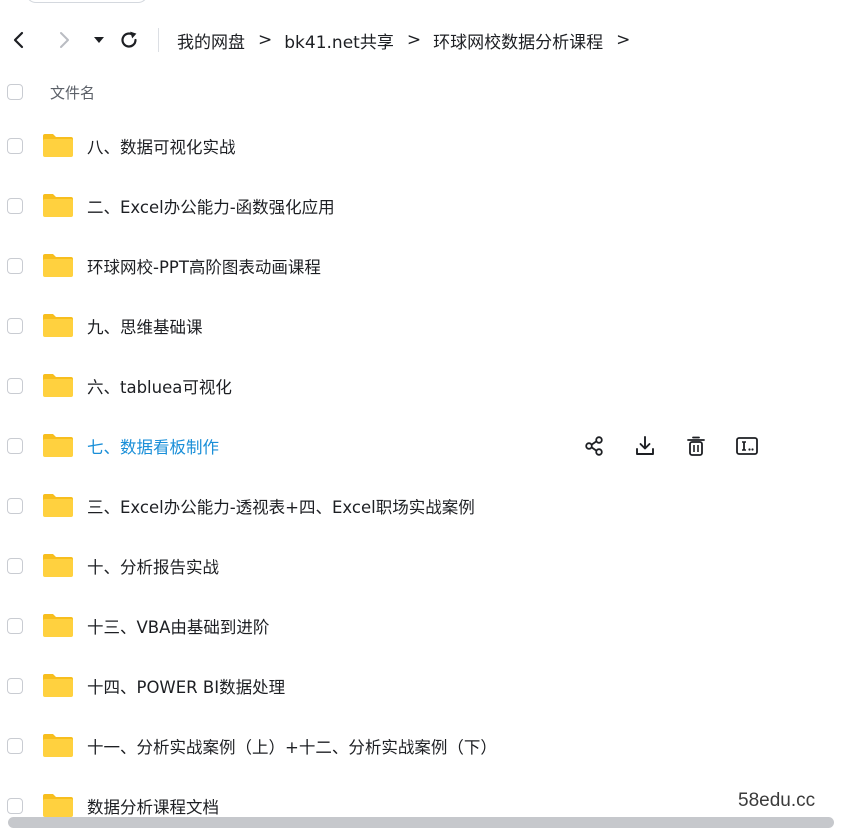 The image size is (852, 830). I want to click on chevron-left-icon, so click(18, 40).